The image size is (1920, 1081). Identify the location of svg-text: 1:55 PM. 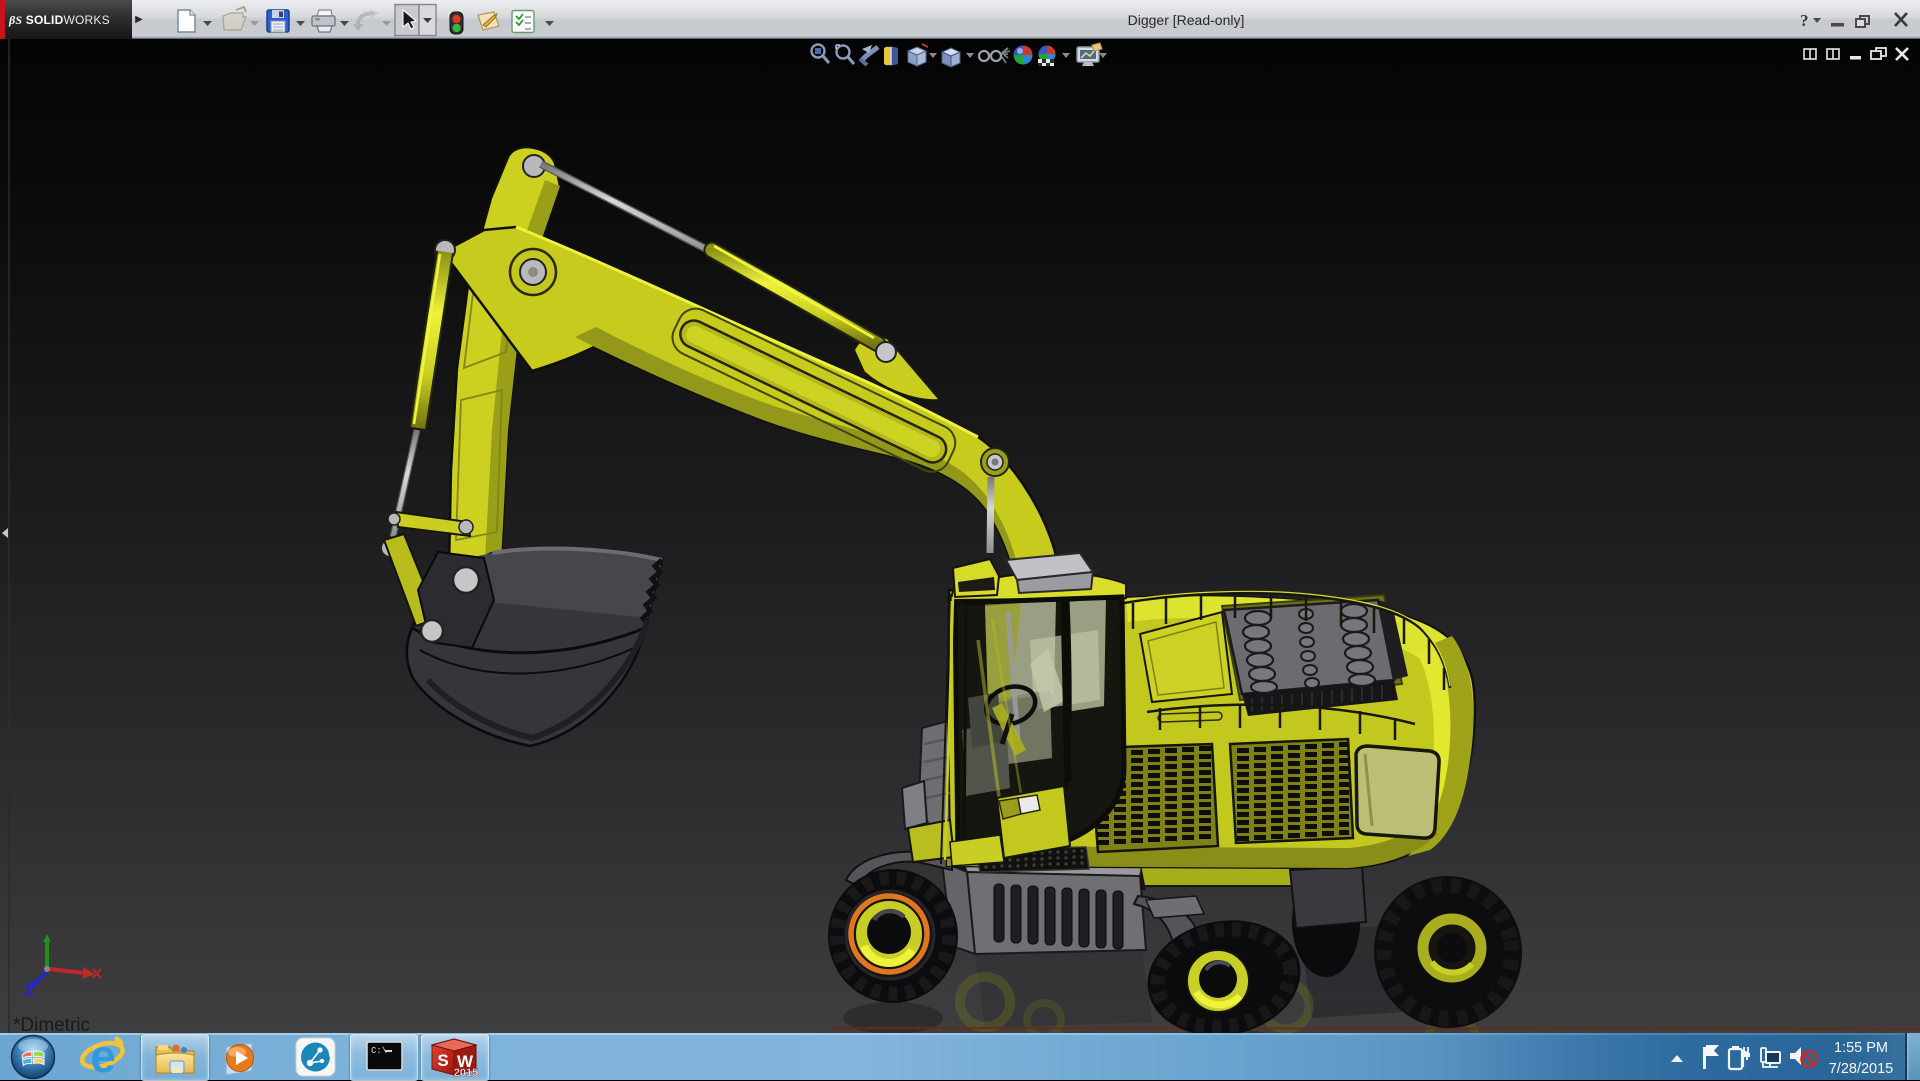
(1861, 1048).